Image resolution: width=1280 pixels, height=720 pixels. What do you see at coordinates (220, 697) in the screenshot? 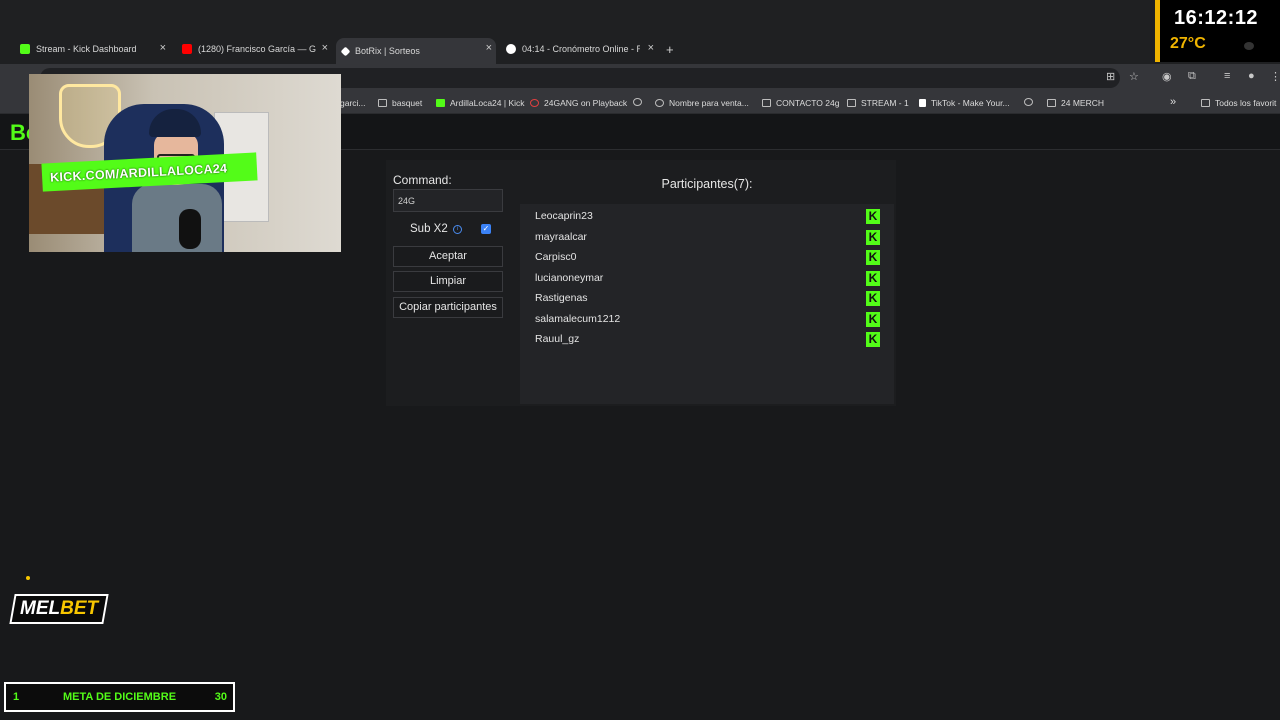
I see `goal-end: 30` at bounding box center [220, 697].